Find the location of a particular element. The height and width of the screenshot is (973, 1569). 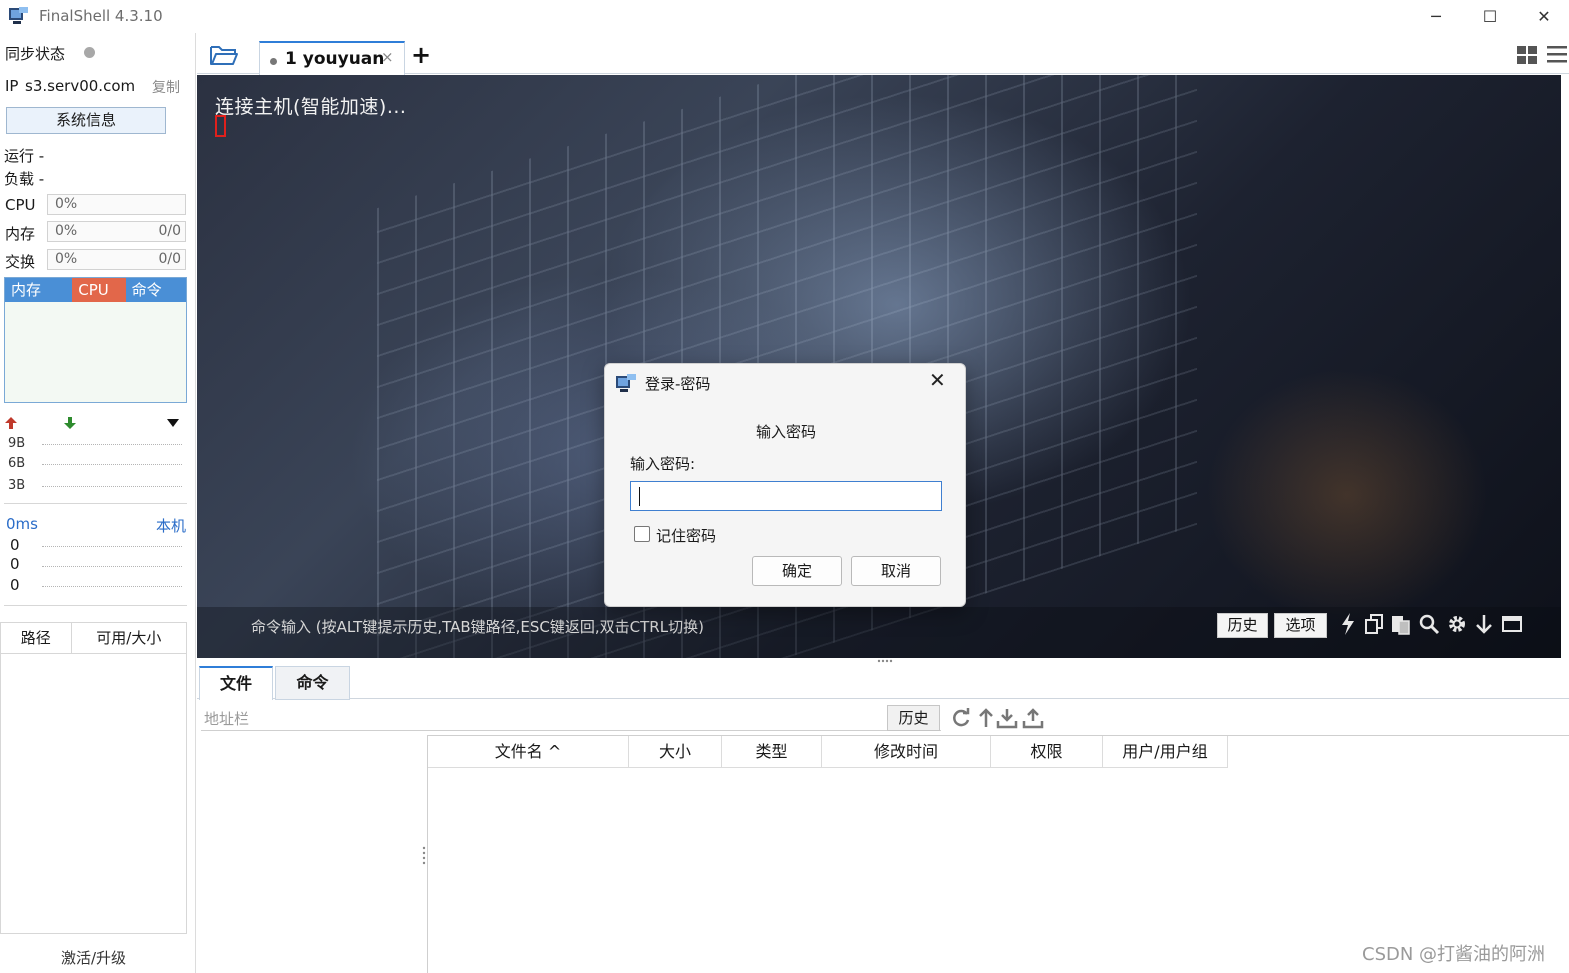

bottom-tab-bar: 文件 命令 is located at coordinates (883, 683).